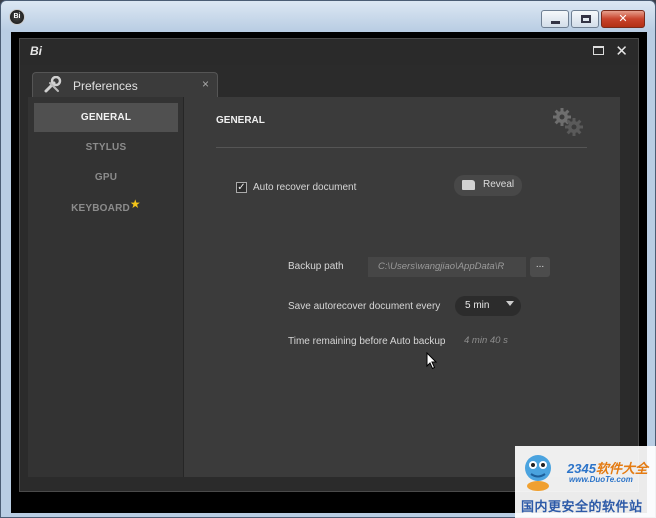 This screenshot has width=656, height=518. I want to click on close-button: ✕, so click(623, 19).